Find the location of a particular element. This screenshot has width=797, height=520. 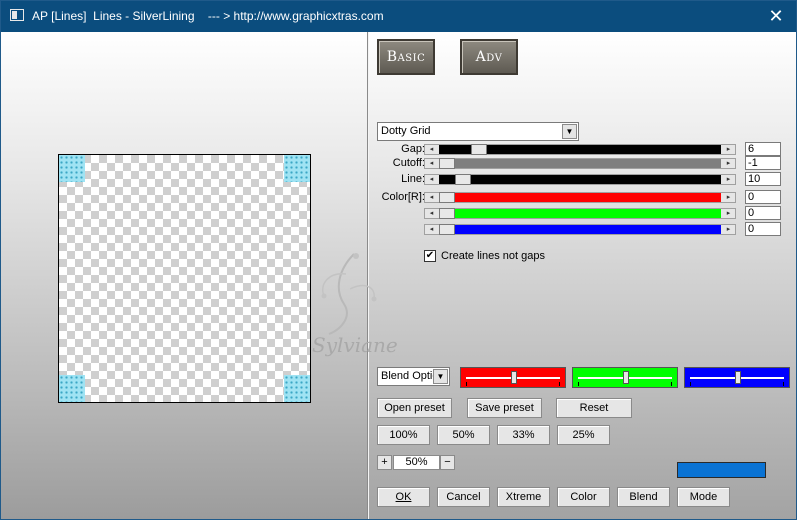

slider-value-field: -1 is located at coordinates (763, 163).